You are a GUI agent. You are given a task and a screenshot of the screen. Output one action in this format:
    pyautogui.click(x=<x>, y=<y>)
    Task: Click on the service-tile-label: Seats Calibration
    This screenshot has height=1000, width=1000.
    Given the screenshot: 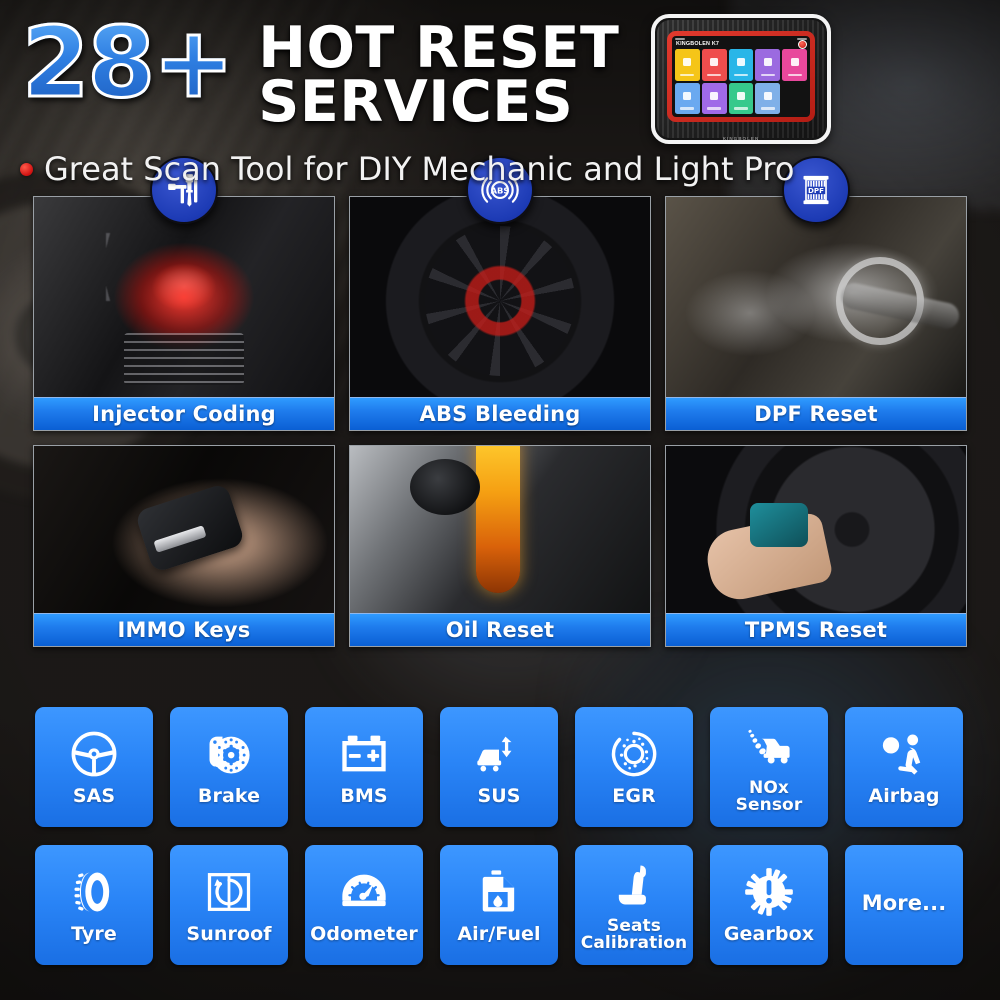 What is the action you would take?
    pyautogui.click(x=634, y=934)
    